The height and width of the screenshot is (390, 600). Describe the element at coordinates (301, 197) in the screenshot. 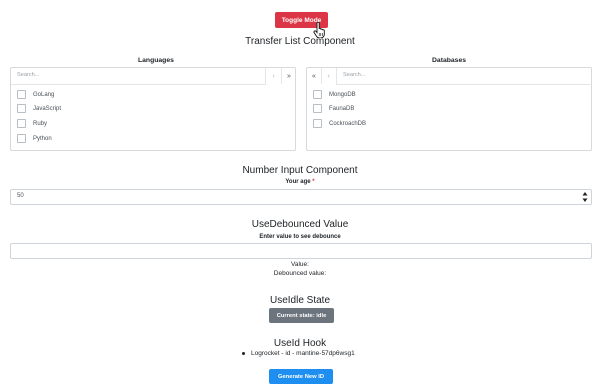

I see `age-number-input: 50` at that location.